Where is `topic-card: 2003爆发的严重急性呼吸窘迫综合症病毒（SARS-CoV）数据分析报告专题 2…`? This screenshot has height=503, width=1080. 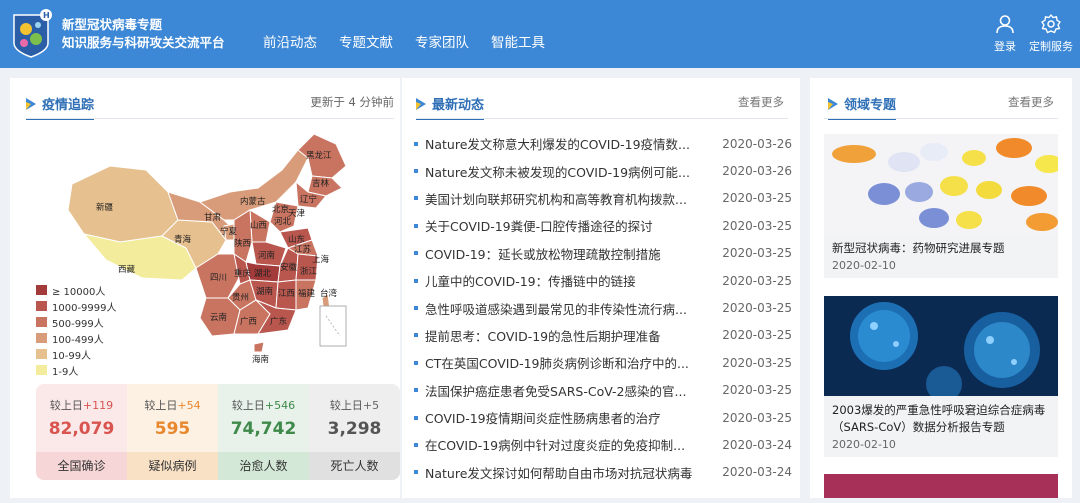
topic-card: 2003爆发的严重急性呼吸窘迫综合症病毒（SARS-CoV）数据分析报告专题 2… is located at coordinates (941, 376).